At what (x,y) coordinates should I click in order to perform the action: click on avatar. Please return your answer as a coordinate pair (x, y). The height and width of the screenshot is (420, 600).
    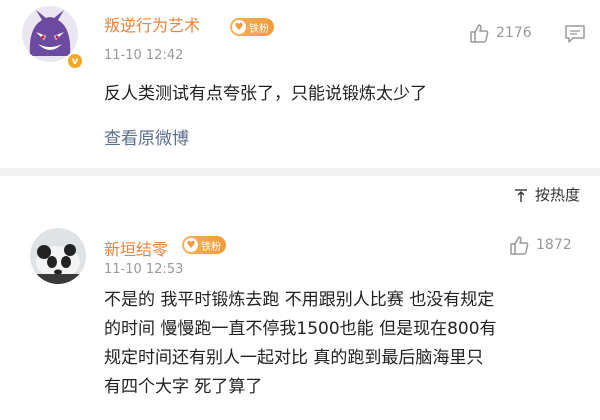
    Looking at the image, I should click on (58, 256).